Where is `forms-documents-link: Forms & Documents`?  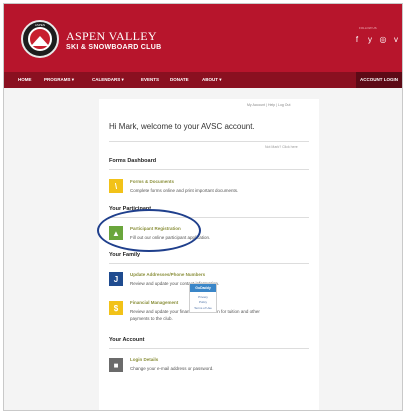
forms-documents-link: Forms & Documents is located at coordinates (152, 181).